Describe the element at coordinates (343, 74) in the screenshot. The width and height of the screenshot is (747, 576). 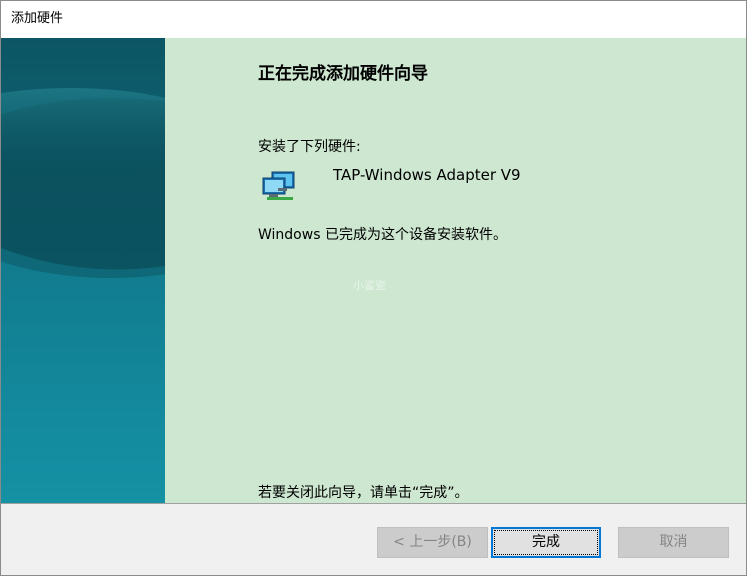
I see `wizard-heading: 正在完成添加硬件向导` at that location.